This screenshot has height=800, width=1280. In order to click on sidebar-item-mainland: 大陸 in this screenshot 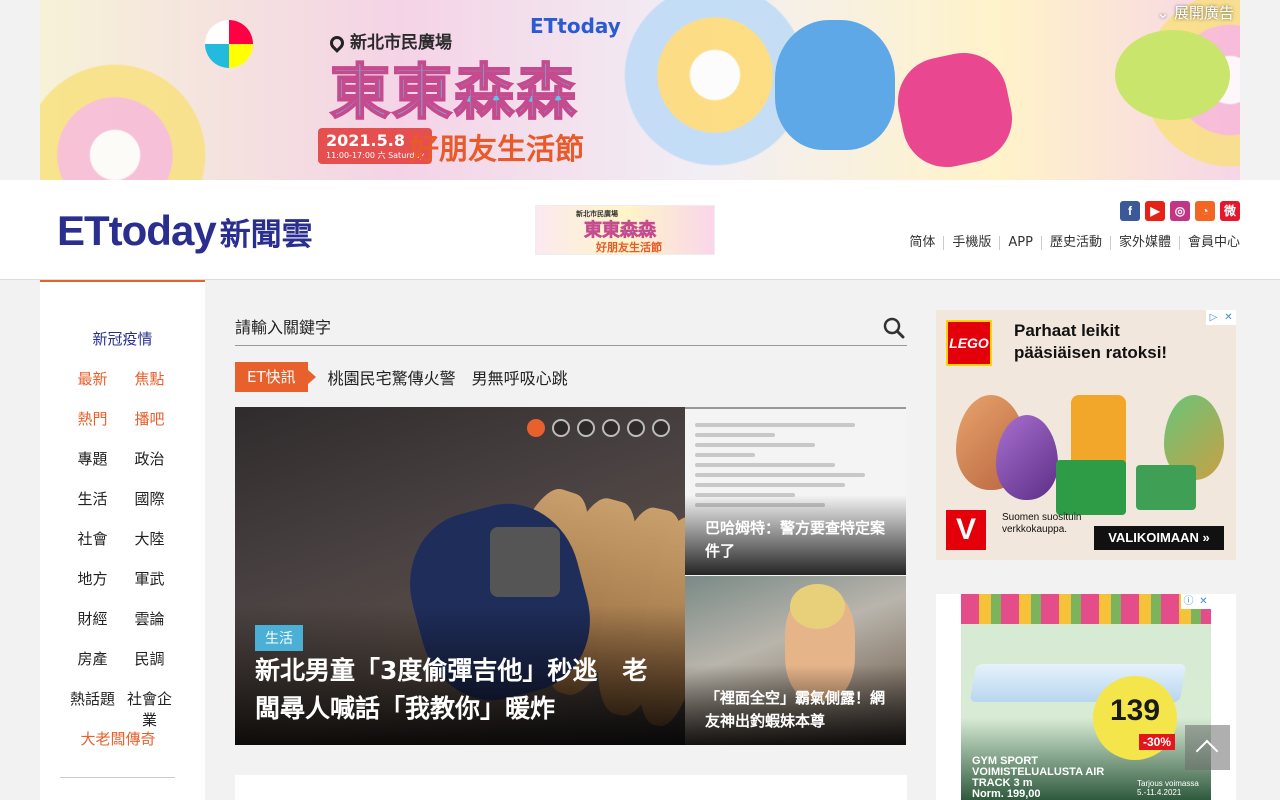, I will do `click(149, 538)`.